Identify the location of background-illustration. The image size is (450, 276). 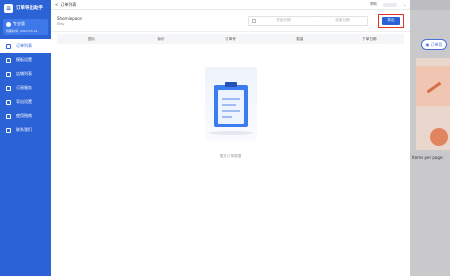
(433, 104).